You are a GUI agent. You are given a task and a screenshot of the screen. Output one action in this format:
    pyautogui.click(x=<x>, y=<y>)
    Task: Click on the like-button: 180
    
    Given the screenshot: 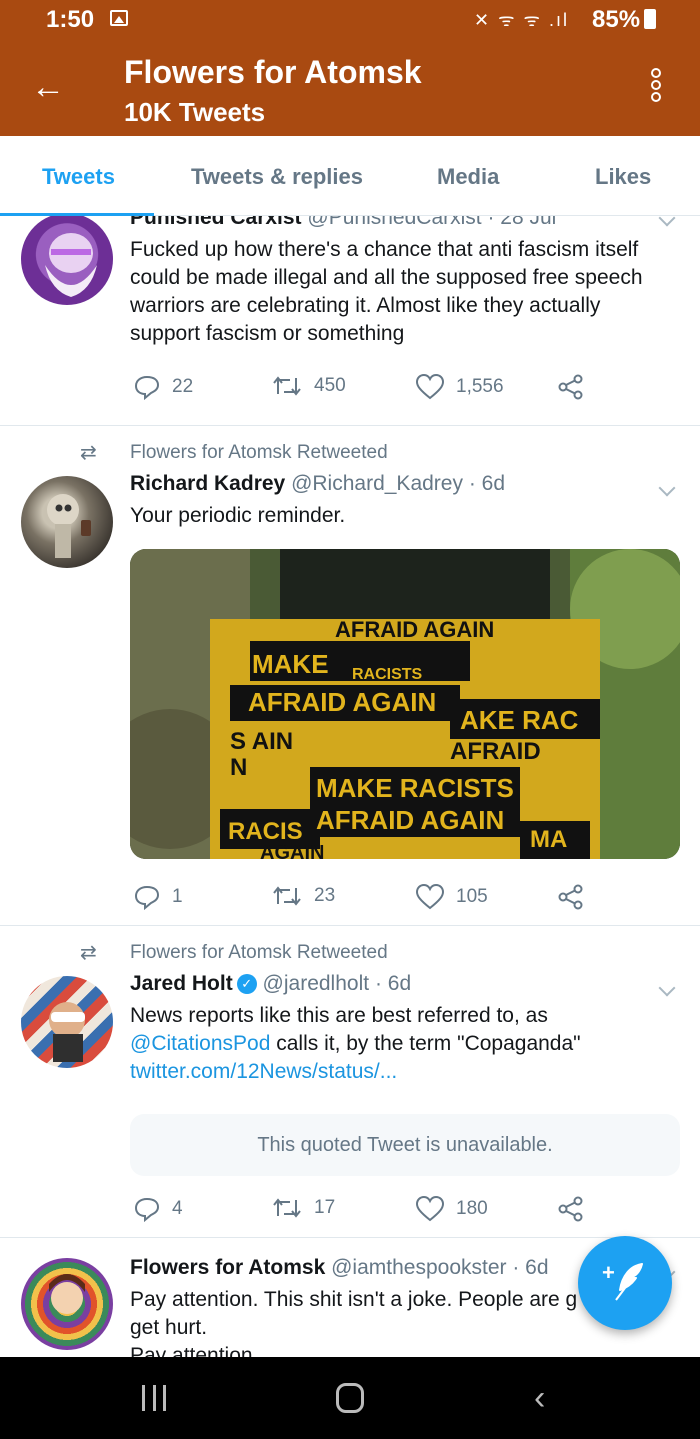 What is the action you would take?
    pyautogui.click(x=452, y=1209)
    